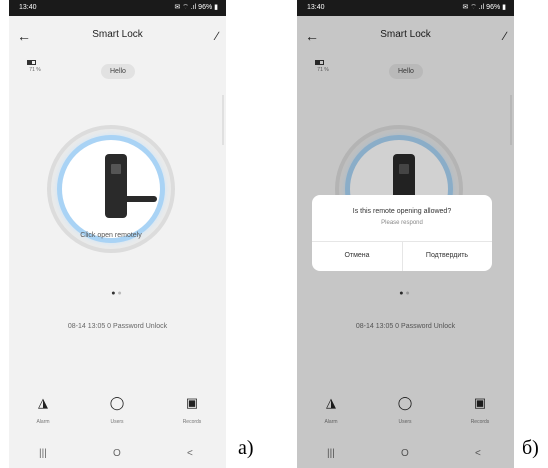 Image resolution: width=548 pixels, height=468 pixels. Describe the element at coordinates (116, 186) in the screenshot. I see `door-lock-icon` at that location.